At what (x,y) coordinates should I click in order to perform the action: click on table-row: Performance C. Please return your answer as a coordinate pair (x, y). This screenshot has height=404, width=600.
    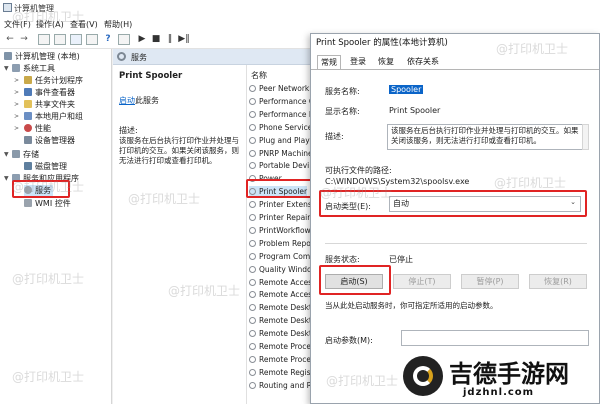
    Looking at the image, I should click on (281, 102).